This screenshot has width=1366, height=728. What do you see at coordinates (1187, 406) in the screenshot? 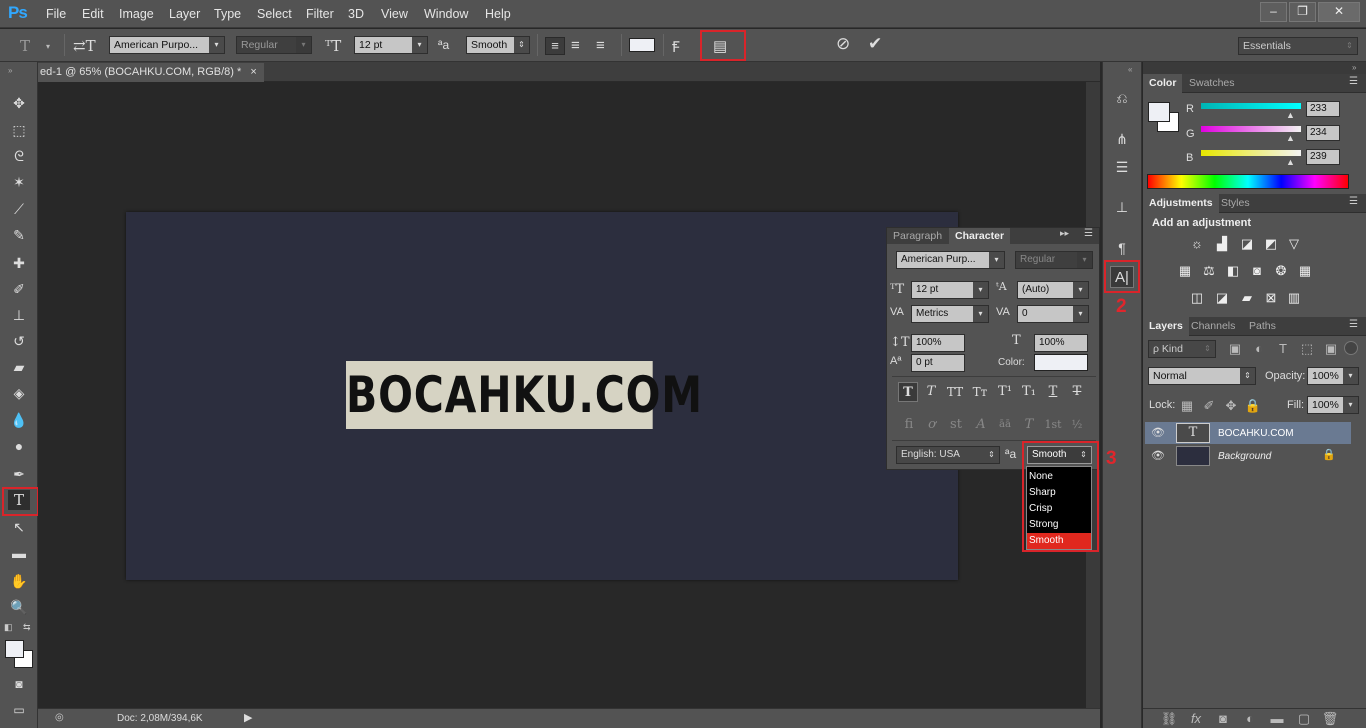
I see `lock-transparent-icon: ▦` at bounding box center [1187, 406].